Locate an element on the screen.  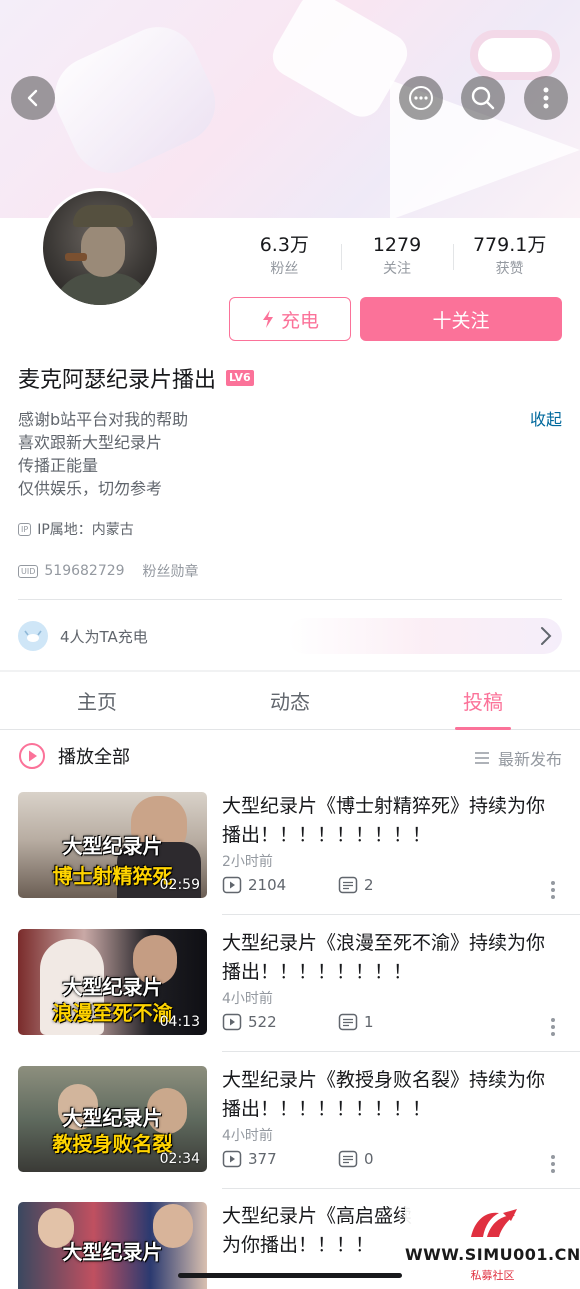
follow-label: 十关注 is located at coordinates (461, 320).